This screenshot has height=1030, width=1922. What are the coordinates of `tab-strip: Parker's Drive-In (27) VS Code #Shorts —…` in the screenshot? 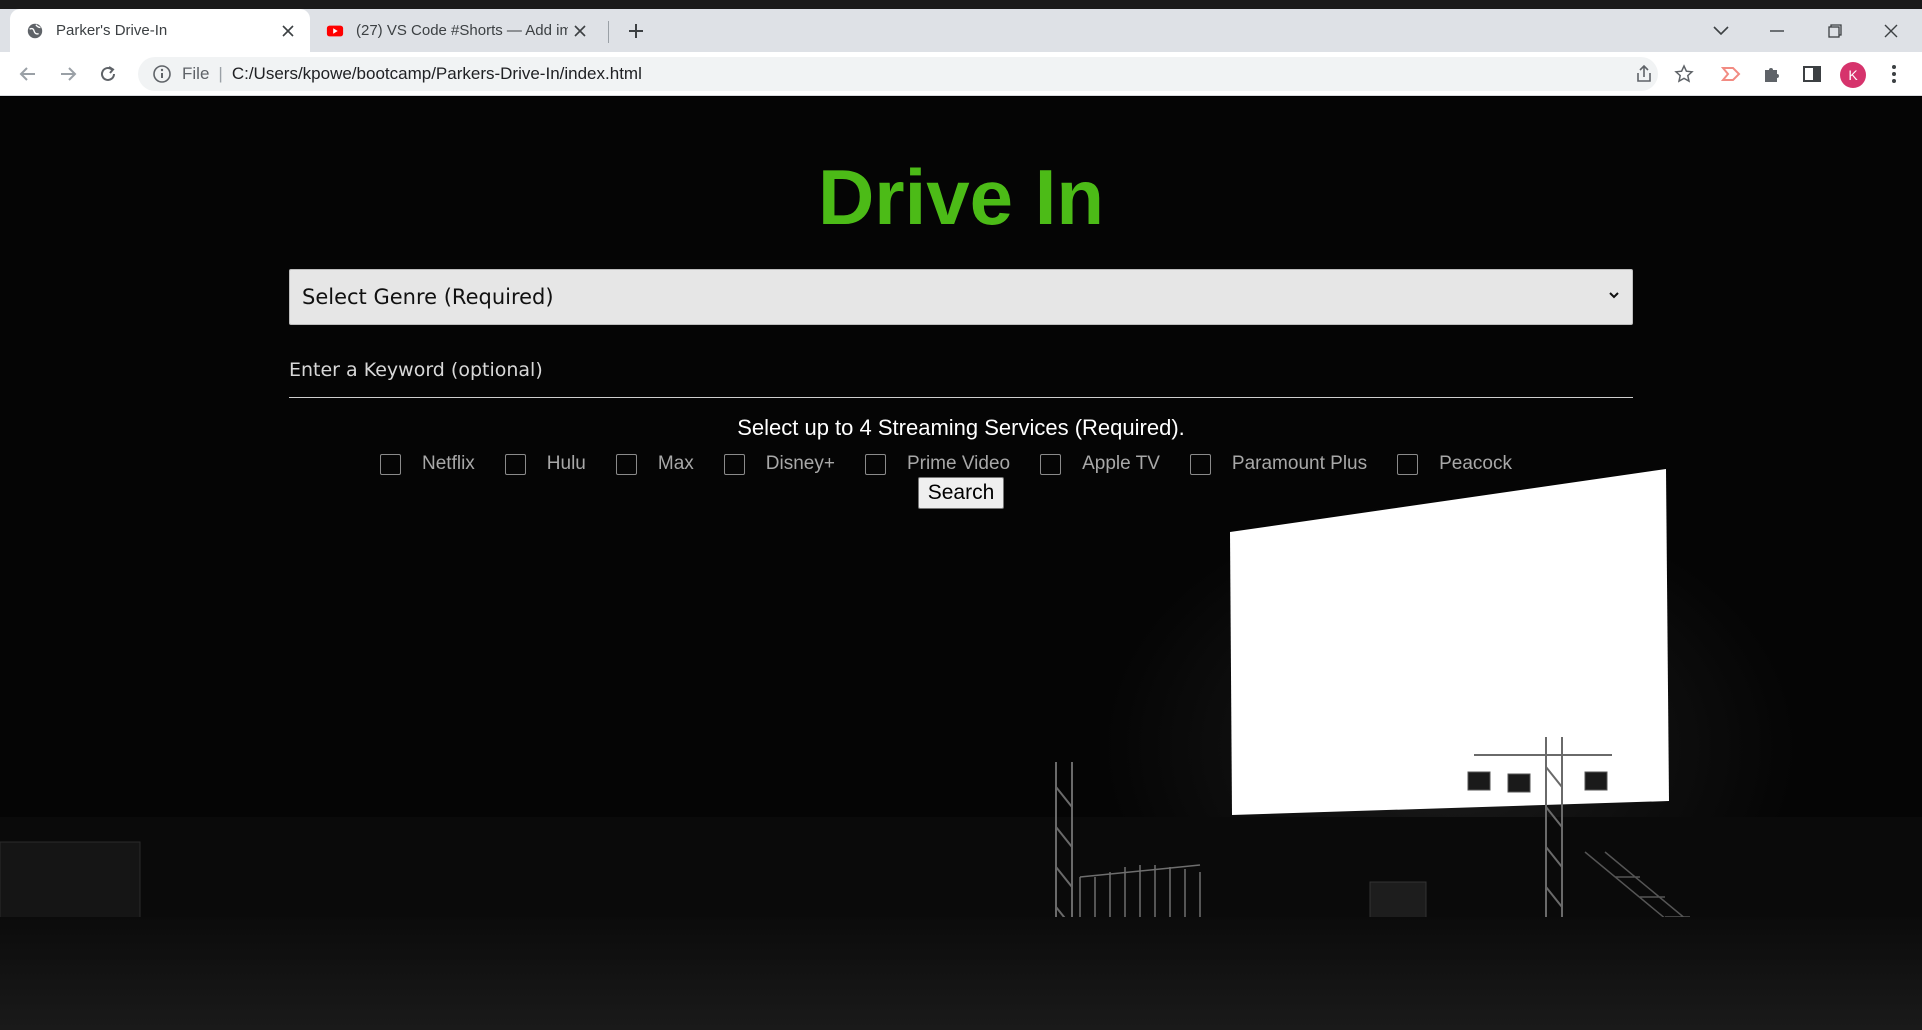 It's located at (961, 26).